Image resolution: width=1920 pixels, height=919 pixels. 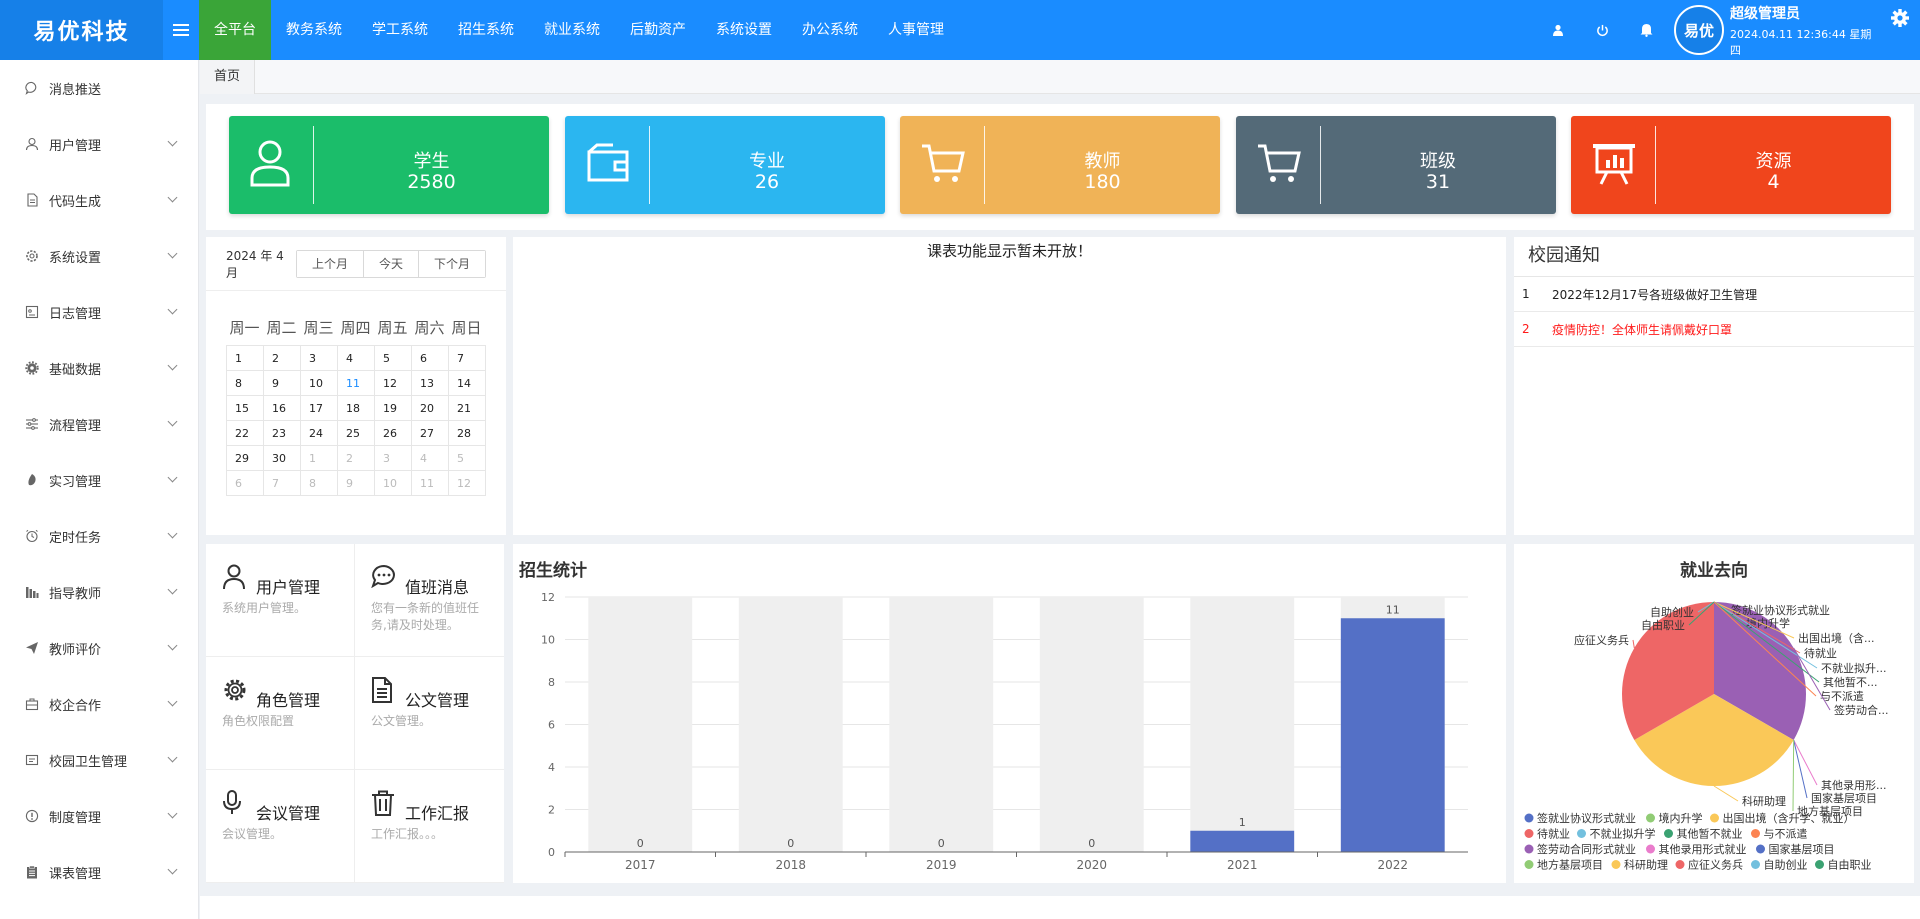 What do you see at coordinates (99, 816) in the screenshot?
I see `sidebar-item: 制度管理` at bounding box center [99, 816].